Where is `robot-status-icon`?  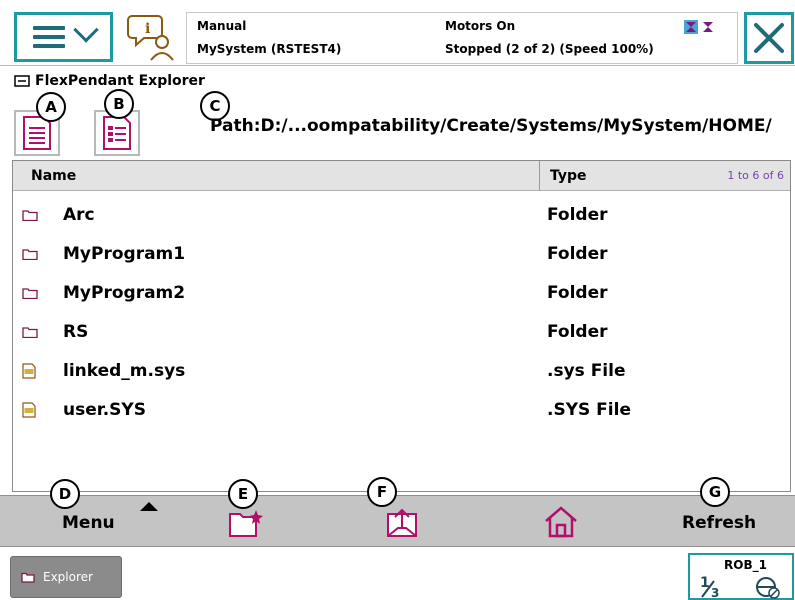 robot-status-icon is located at coordinates (698, 27).